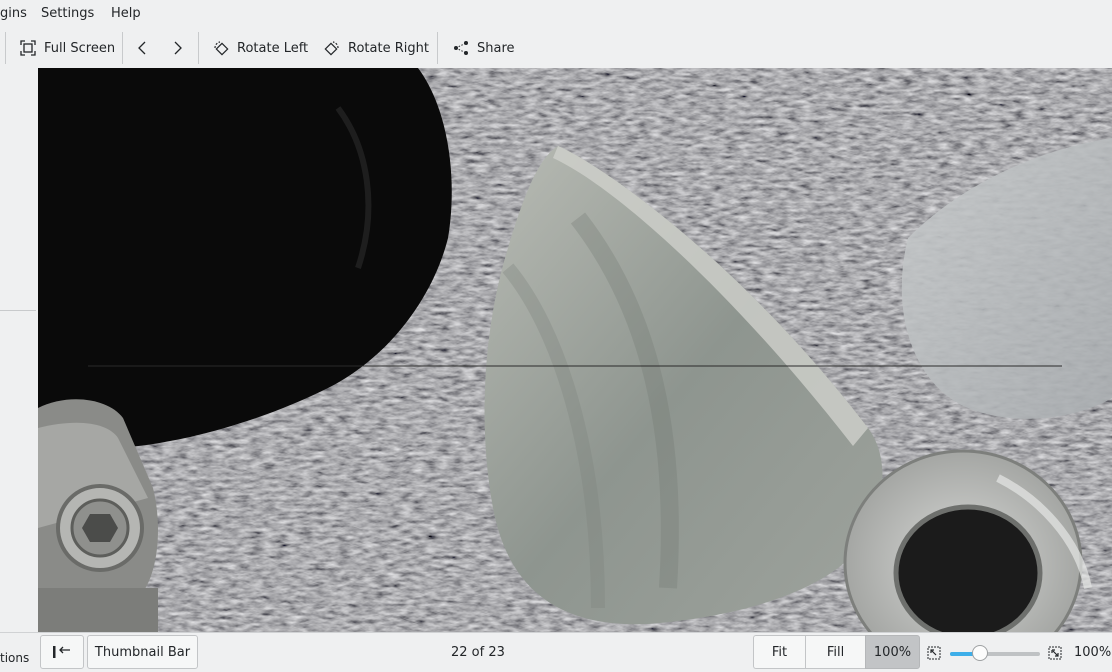  I want to click on zoom-slider-handle, so click(979, 653).